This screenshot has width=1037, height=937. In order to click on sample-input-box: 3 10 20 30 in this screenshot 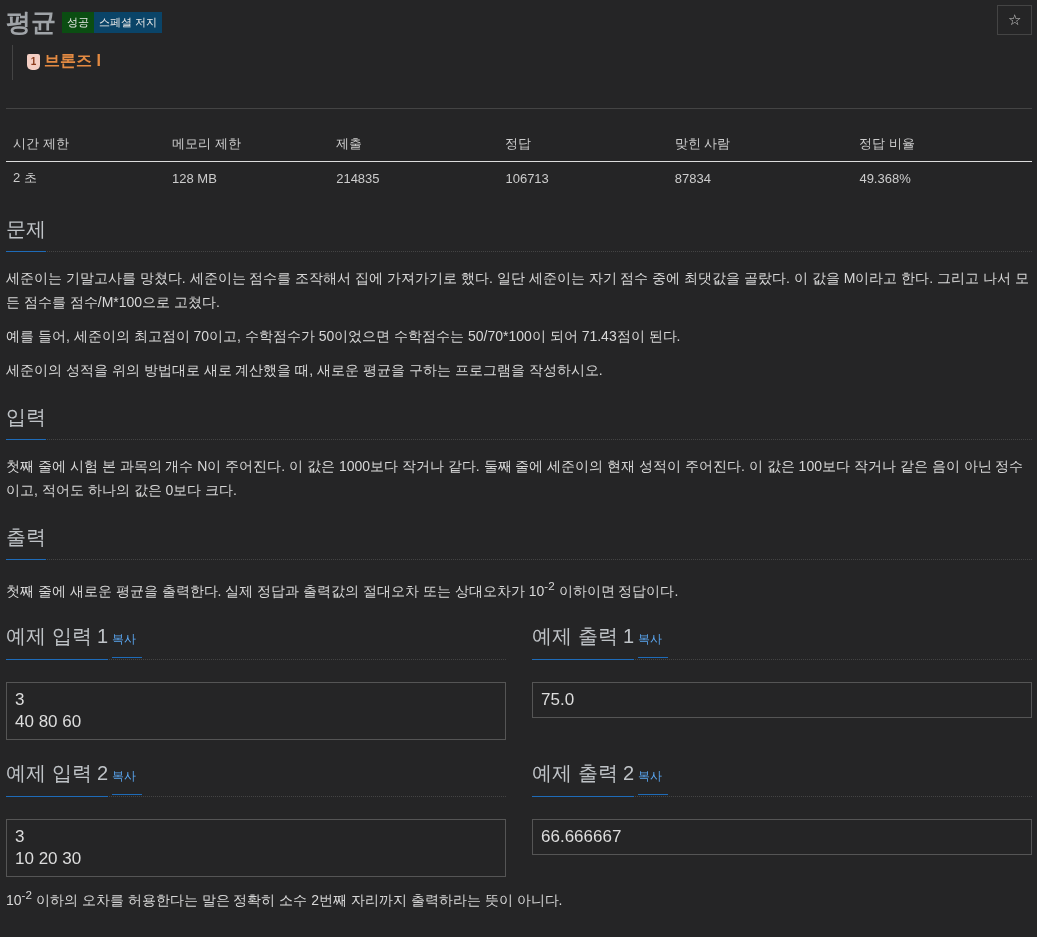, I will do `click(256, 847)`.